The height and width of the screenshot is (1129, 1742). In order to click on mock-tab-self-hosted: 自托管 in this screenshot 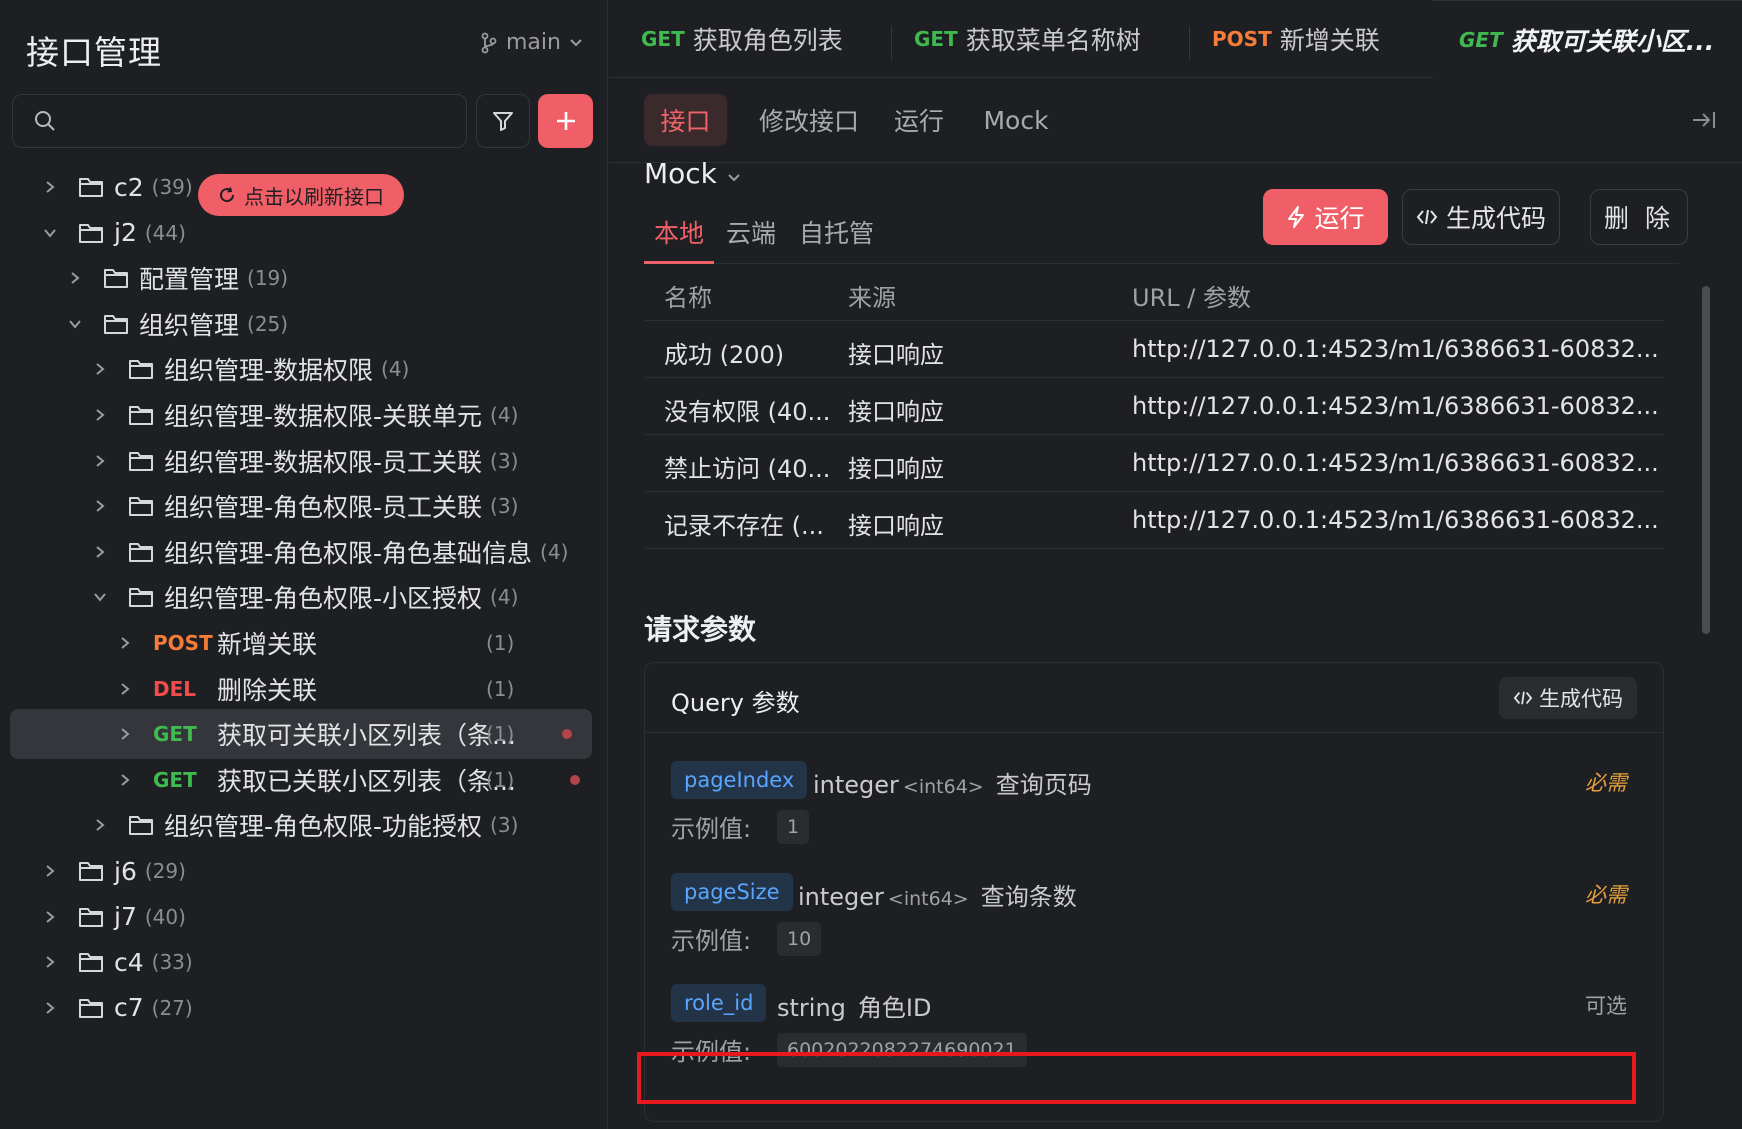, I will do `click(836, 232)`.